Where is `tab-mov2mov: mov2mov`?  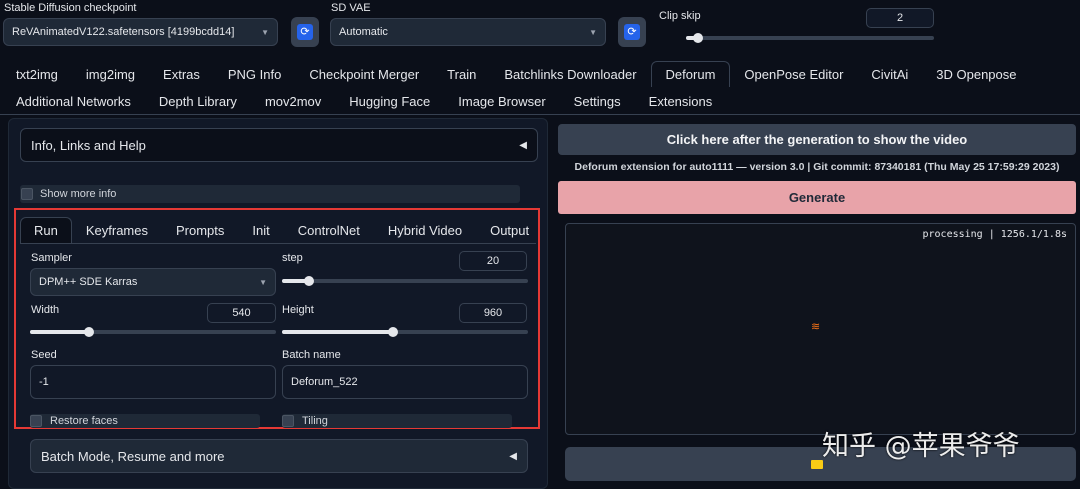
tab-mov2mov: mov2mov is located at coordinates (293, 101).